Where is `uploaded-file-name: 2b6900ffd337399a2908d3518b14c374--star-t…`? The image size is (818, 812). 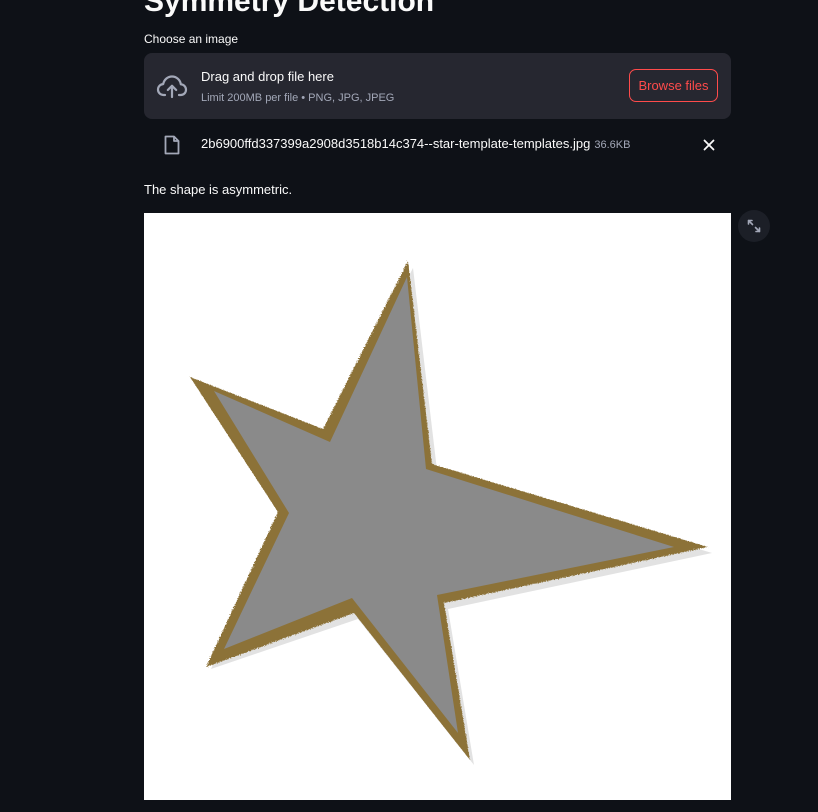 uploaded-file-name: 2b6900ffd337399a2908d3518b14c374--star-t… is located at coordinates (415, 144).